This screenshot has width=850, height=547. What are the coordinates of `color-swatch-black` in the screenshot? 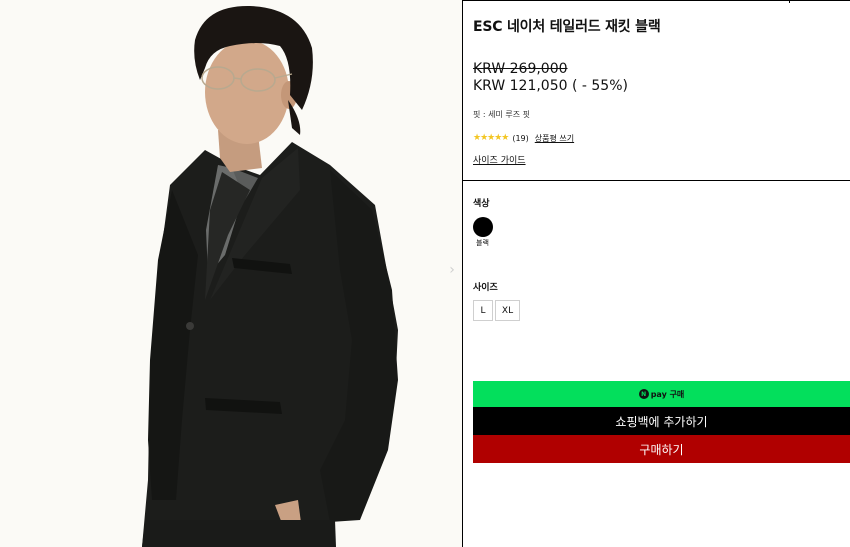 It's located at (483, 227).